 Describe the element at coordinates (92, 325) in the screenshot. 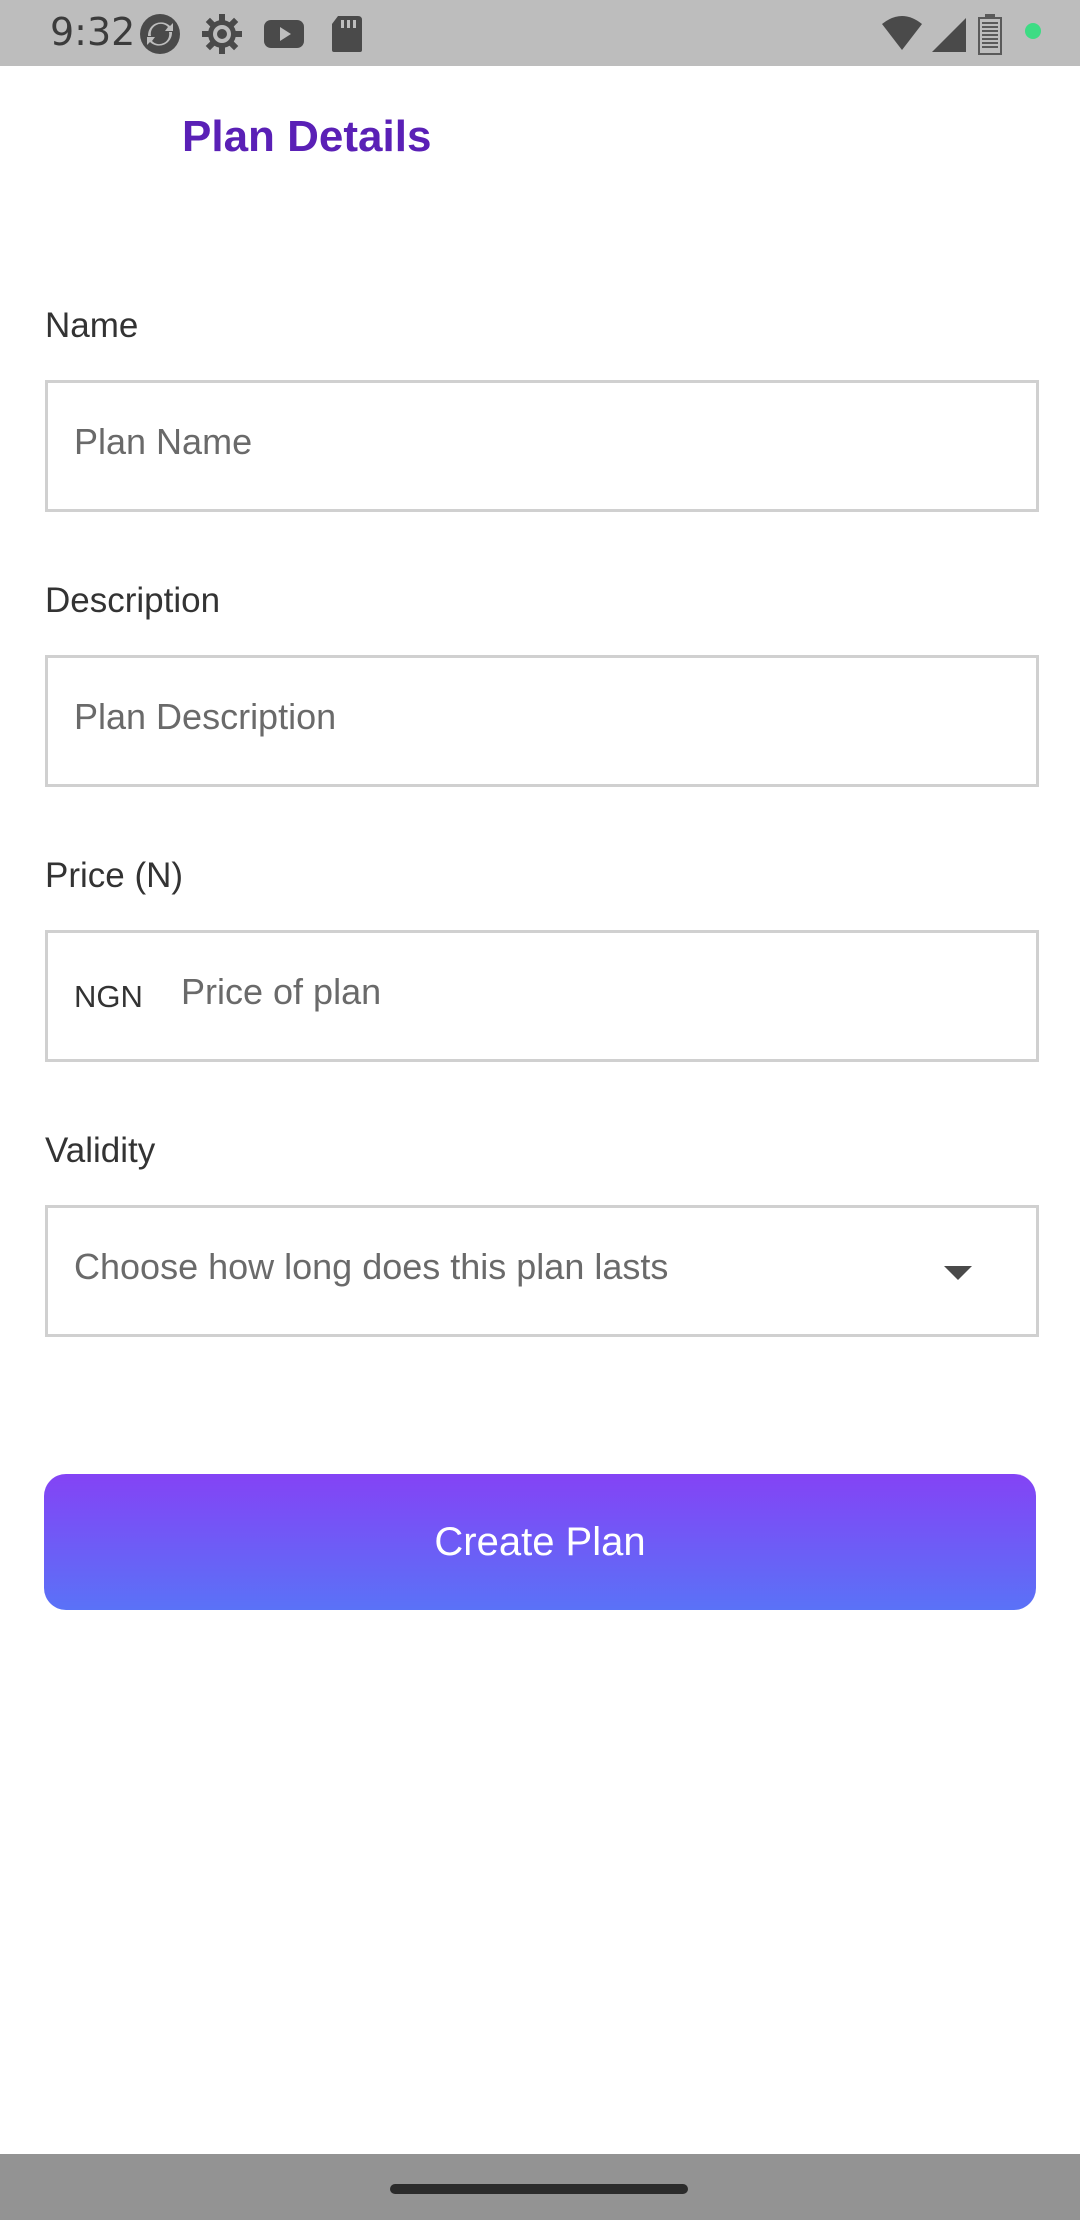

I see `name-label: Name` at that location.